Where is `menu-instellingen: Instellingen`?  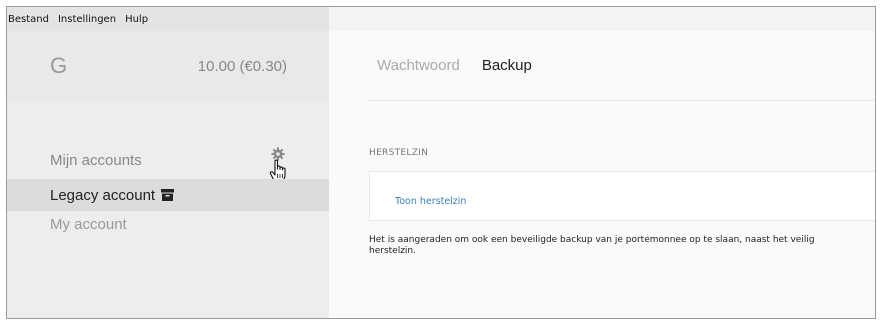
menu-instellingen: Instellingen is located at coordinates (87, 19).